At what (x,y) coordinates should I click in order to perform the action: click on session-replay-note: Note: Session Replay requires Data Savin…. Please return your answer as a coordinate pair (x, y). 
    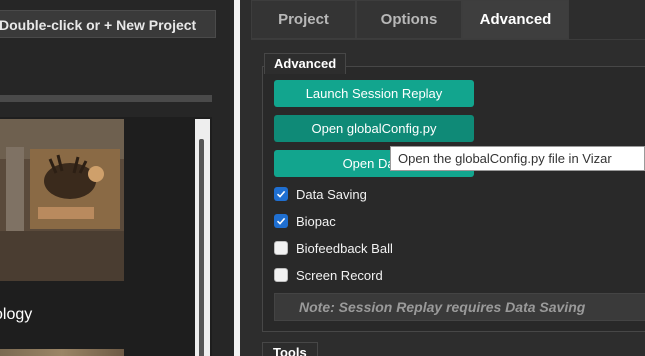
    Looking at the image, I should click on (459, 307).